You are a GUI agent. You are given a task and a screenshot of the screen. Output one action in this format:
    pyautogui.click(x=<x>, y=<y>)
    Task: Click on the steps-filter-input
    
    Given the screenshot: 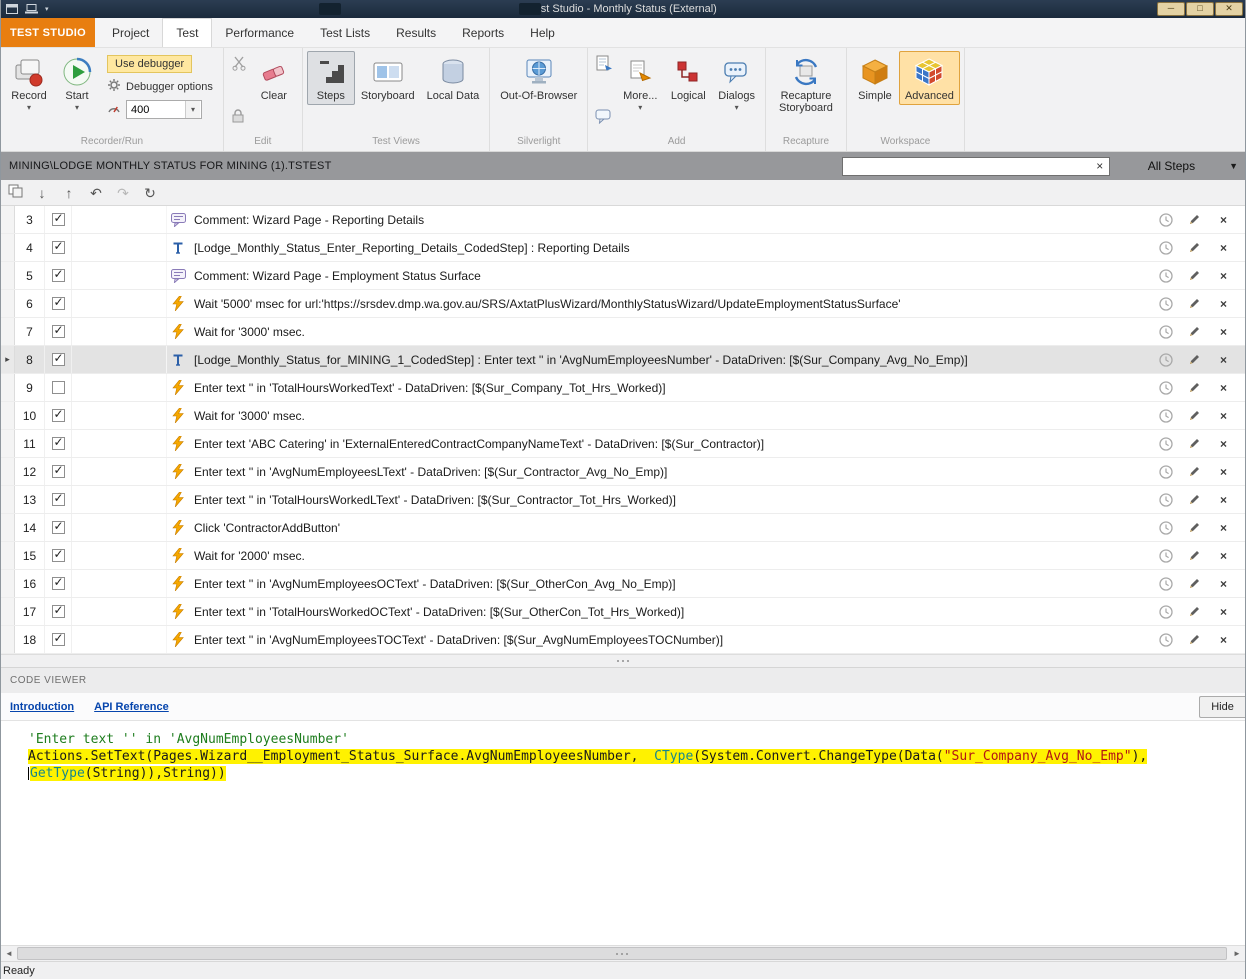 What is the action you would take?
    pyautogui.click(x=966, y=166)
    